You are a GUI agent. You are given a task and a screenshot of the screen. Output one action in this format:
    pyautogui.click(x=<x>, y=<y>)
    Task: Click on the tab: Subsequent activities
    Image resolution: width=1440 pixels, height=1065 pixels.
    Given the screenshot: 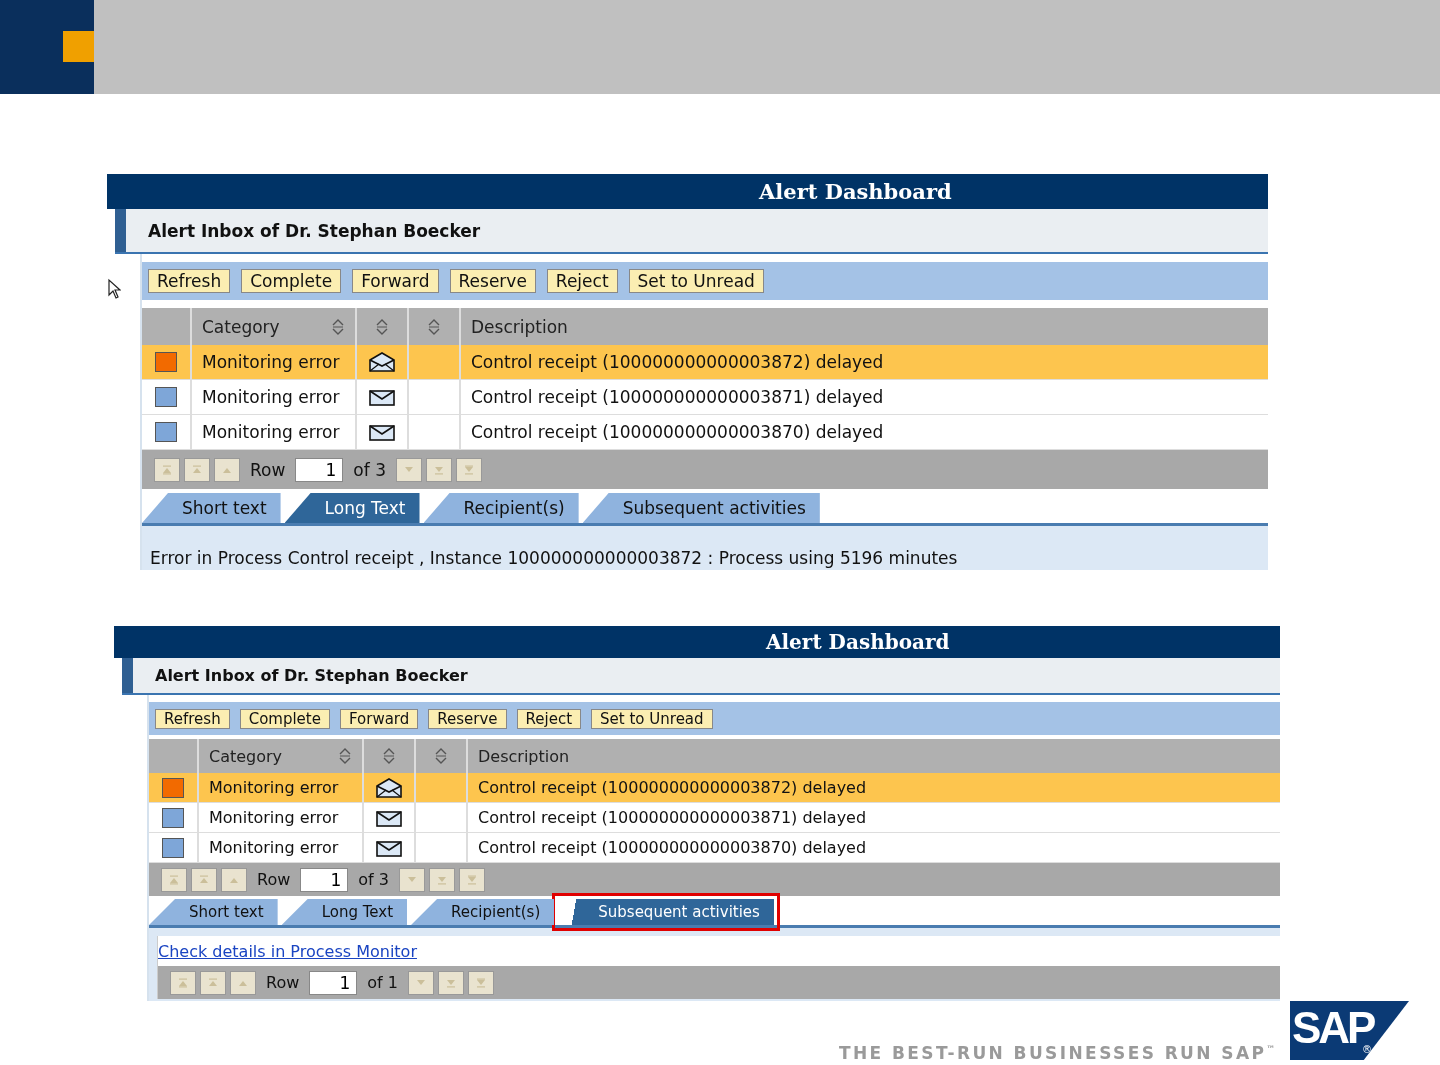 What is the action you would take?
    pyautogui.click(x=701, y=508)
    